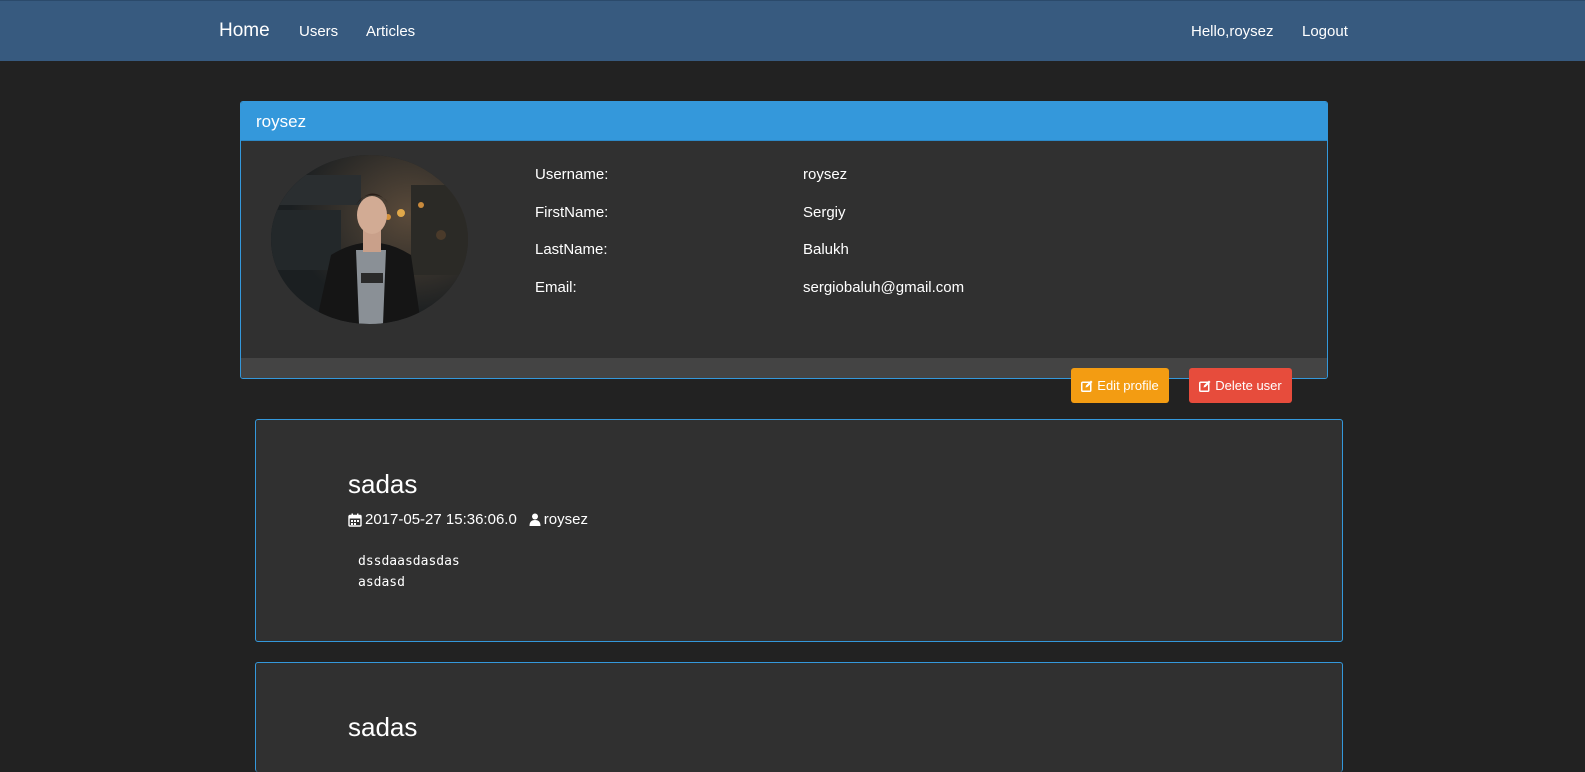  I want to click on article-author: roysez, so click(558, 519).